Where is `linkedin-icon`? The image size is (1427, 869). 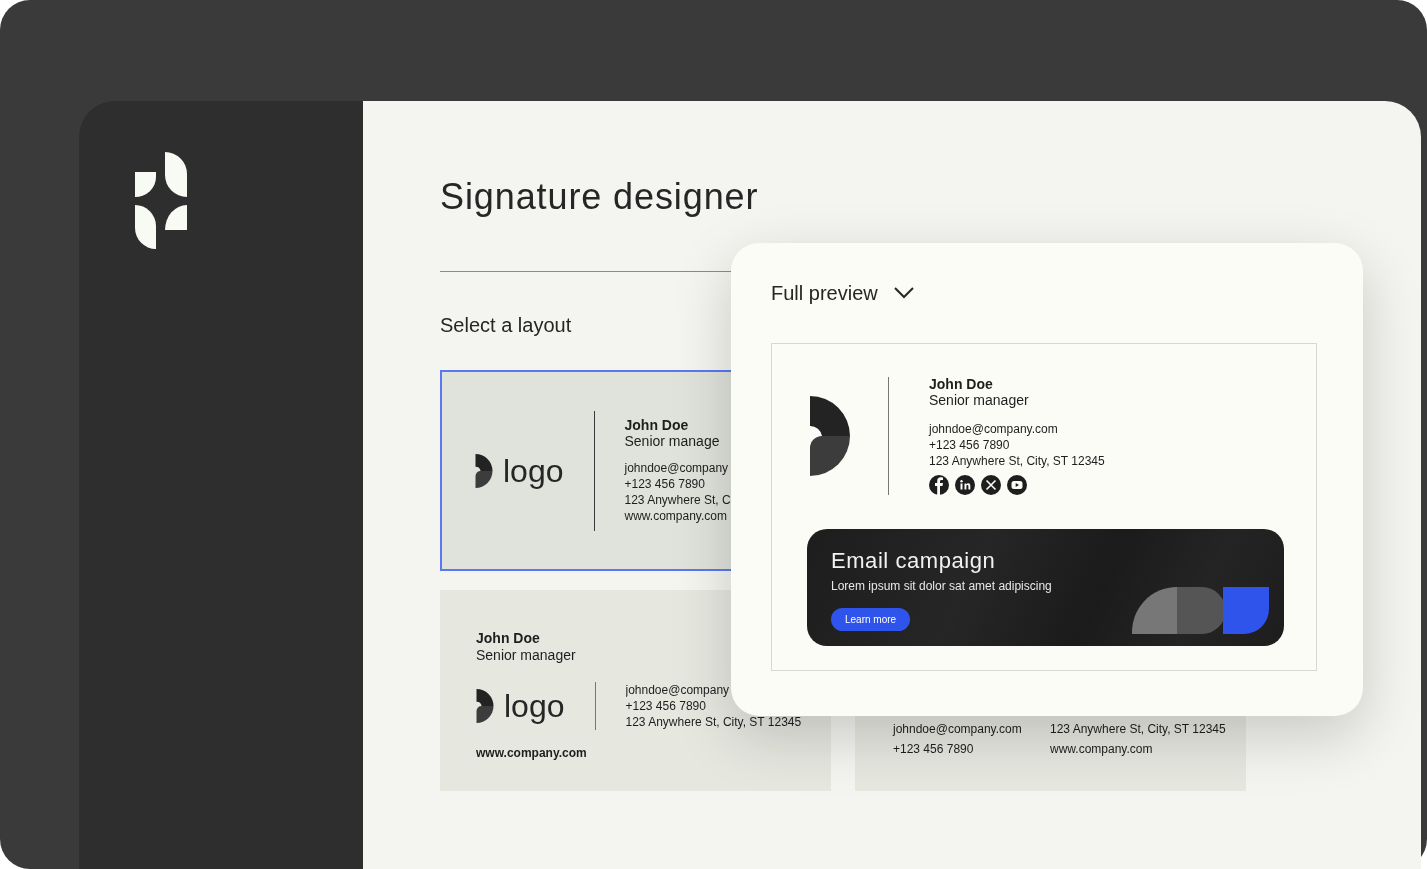
linkedin-icon is located at coordinates (965, 485).